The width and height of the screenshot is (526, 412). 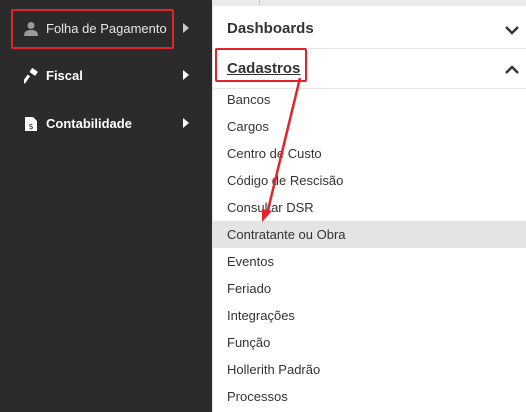 I want to click on menu-item-label: Eventos, so click(x=250, y=261).